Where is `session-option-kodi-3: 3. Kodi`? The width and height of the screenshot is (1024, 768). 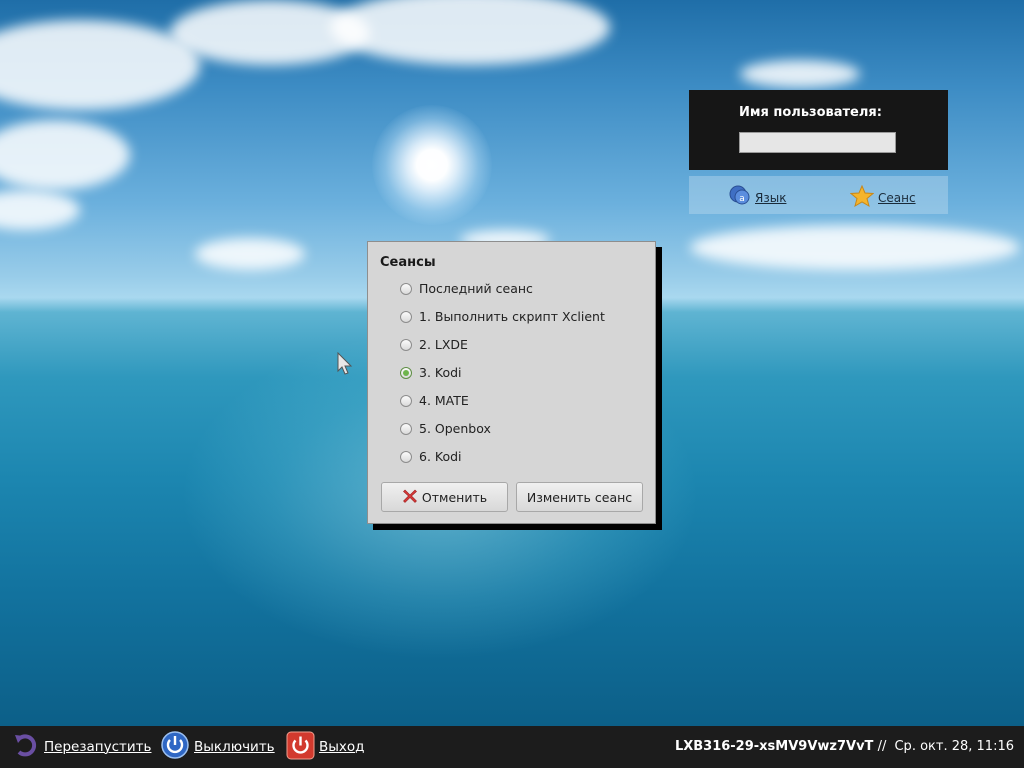
session-option-kodi-3: 3. Kodi is located at coordinates (431, 372).